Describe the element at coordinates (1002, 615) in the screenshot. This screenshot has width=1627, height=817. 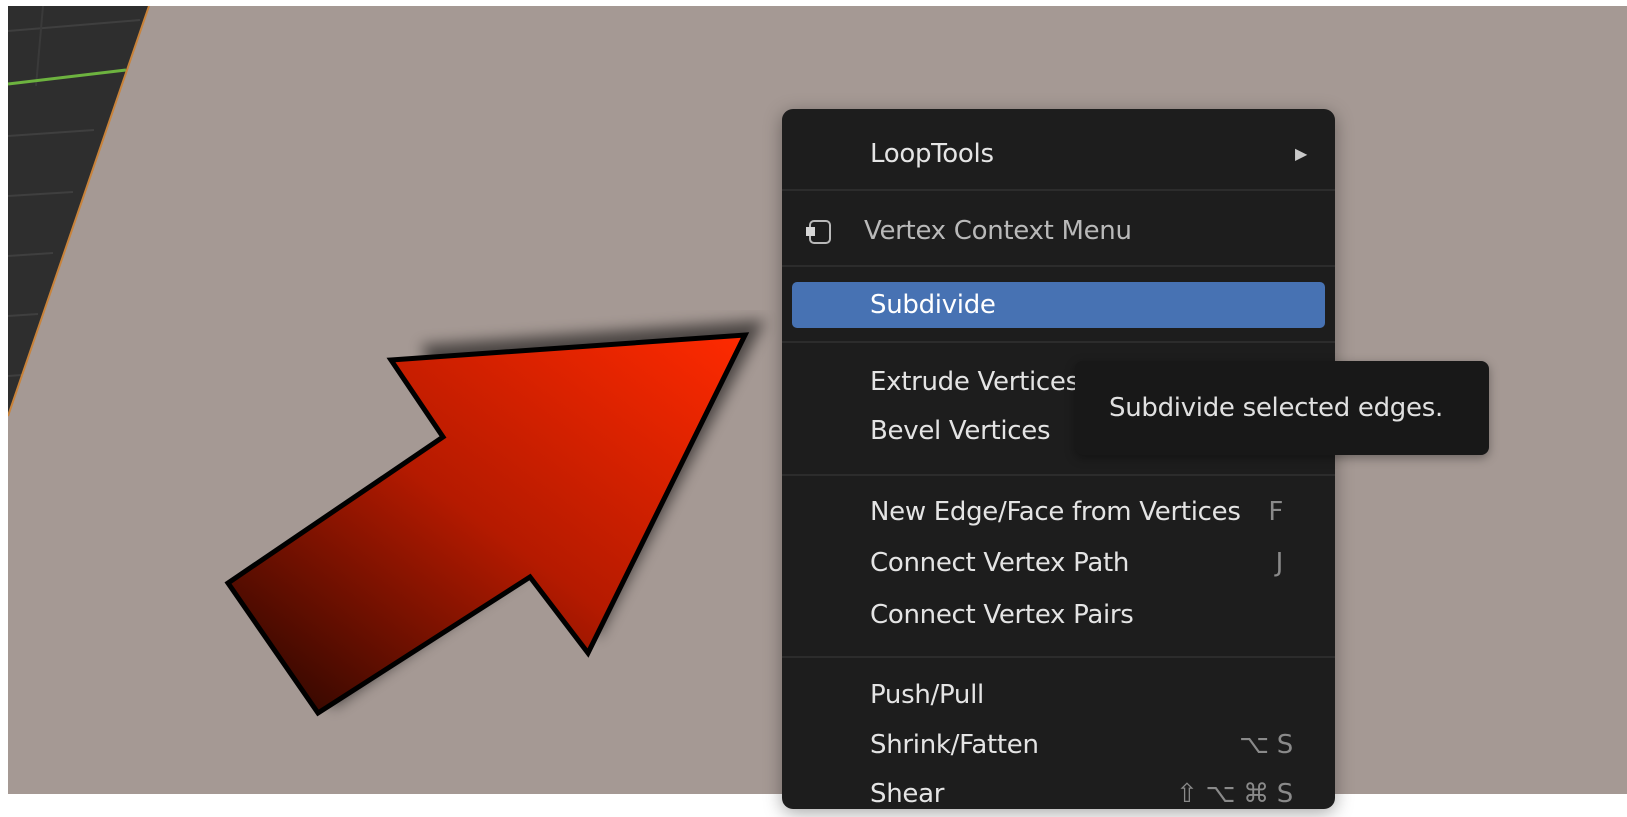
I see `menu-item-label: Connect Vertex Pairs` at that location.